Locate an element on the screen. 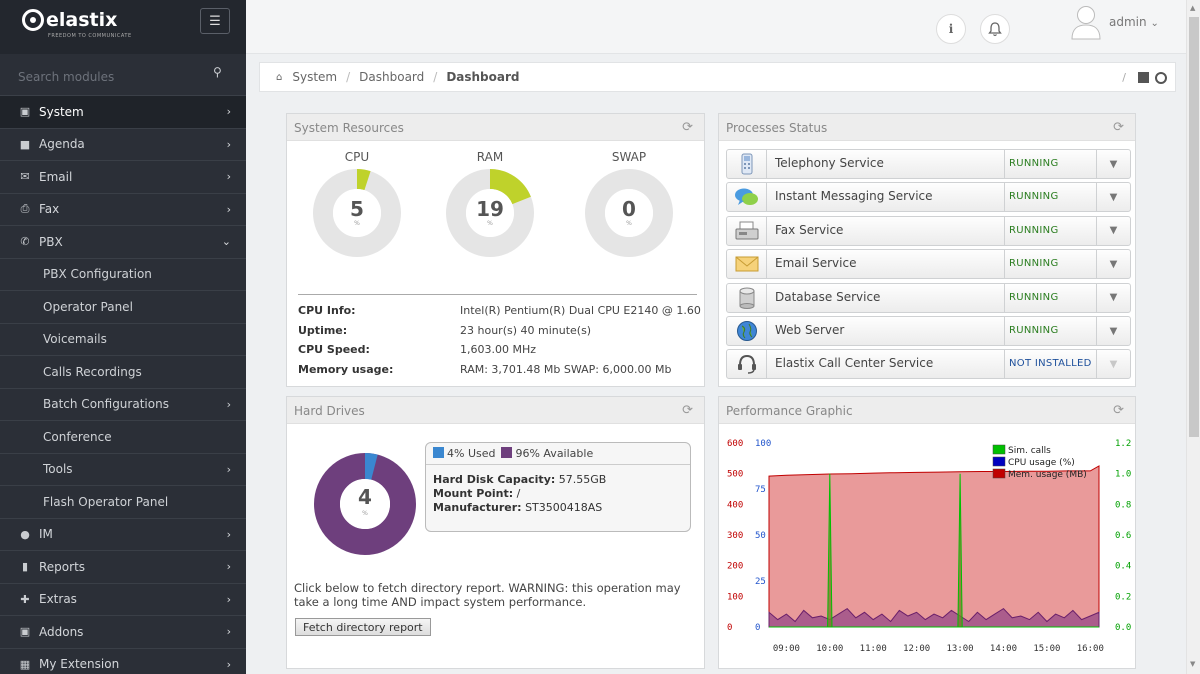  sidebar-item-pbx: ✆ PBX ⌄ is located at coordinates (123, 242).